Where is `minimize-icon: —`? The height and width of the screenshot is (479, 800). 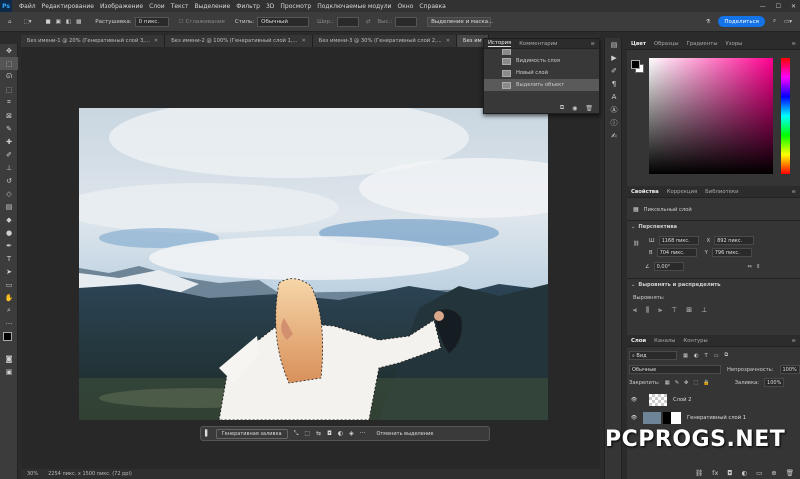 minimize-icon: — is located at coordinates (763, 6).